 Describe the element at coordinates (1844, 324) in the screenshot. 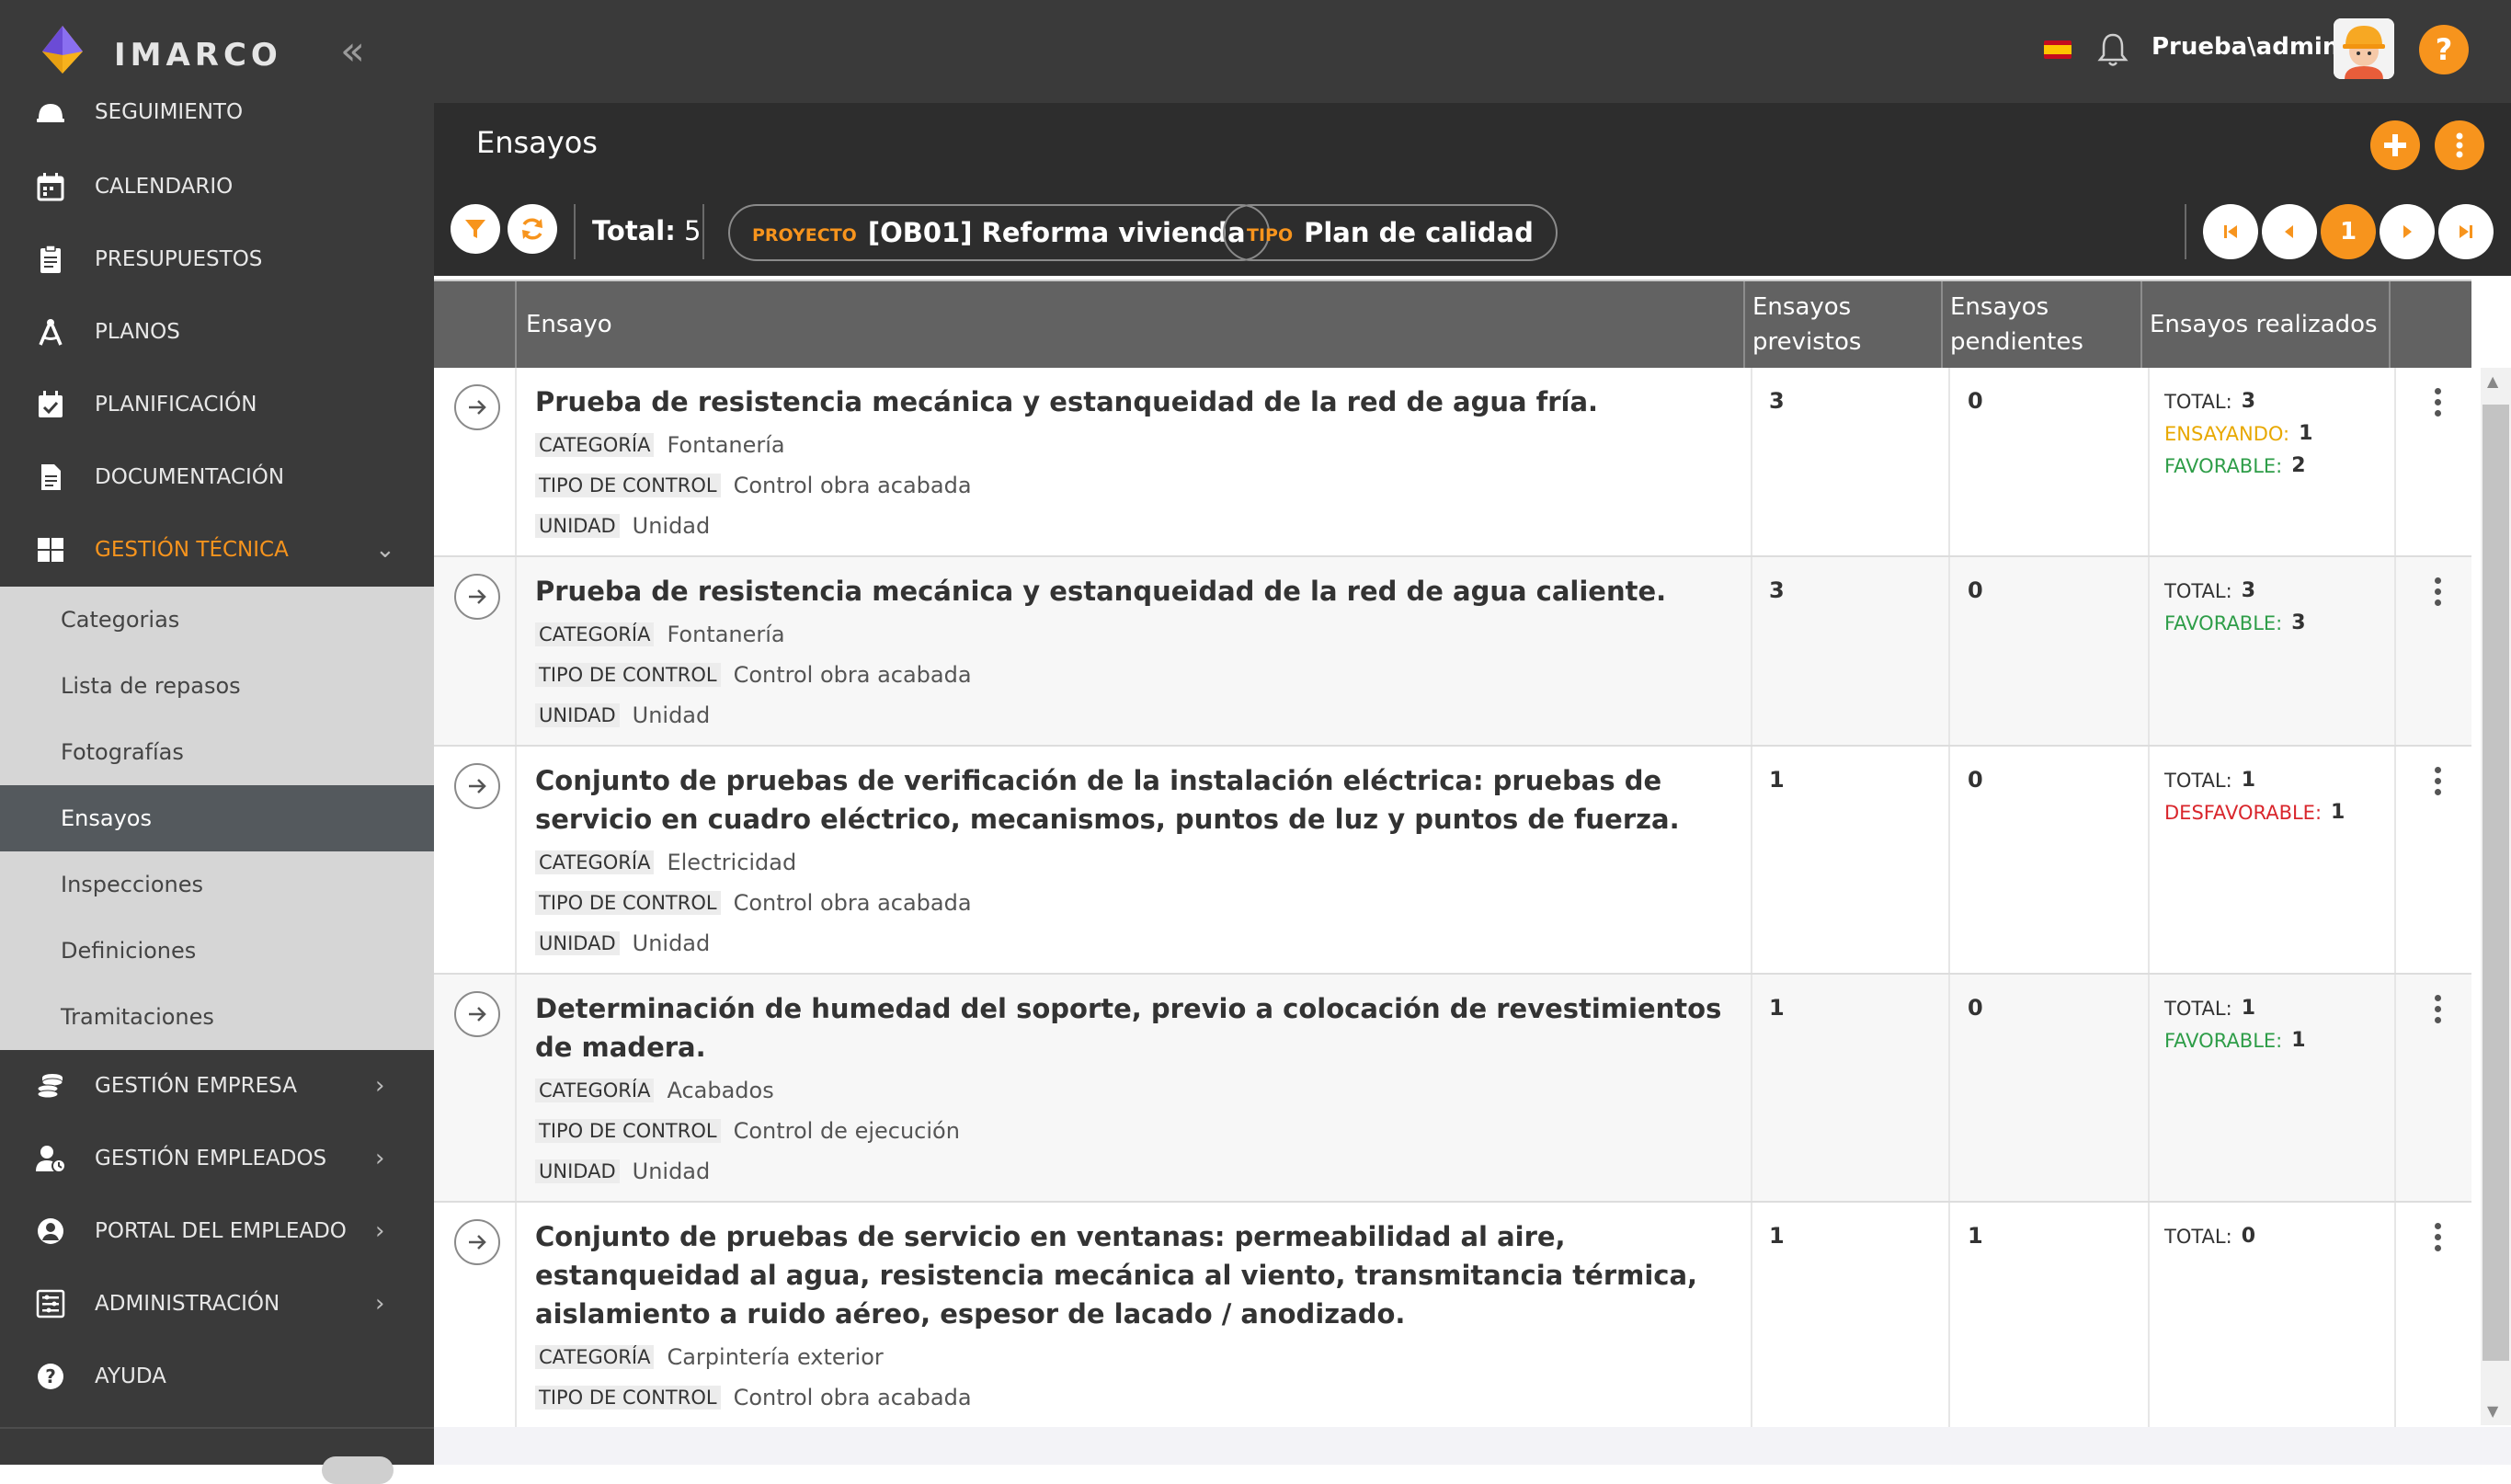

I see `column-header-previstos: Ensayos previstos` at that location.